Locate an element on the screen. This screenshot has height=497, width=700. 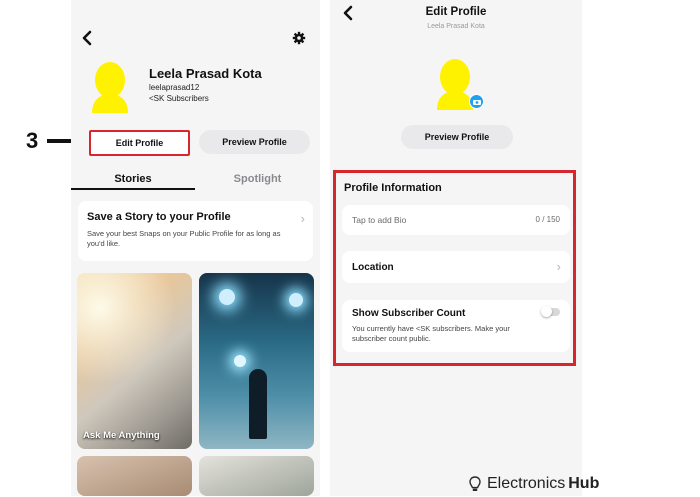
subscriber-count-toggle is located at coordinates (550, 311).